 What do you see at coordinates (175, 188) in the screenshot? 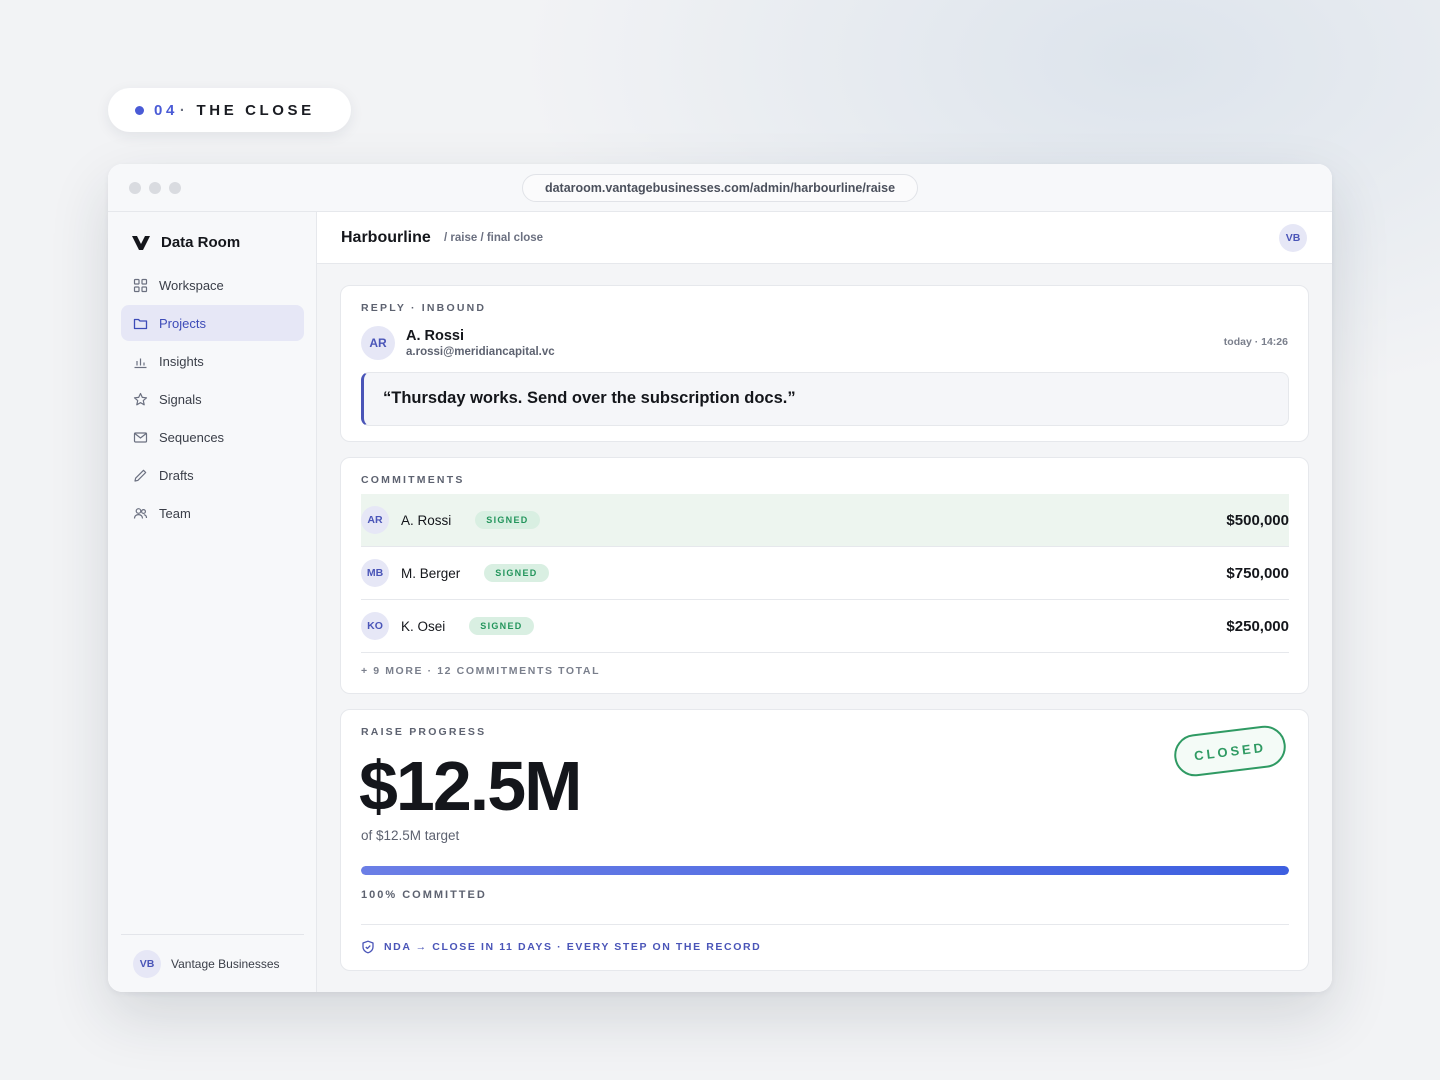
I see `maximize-window-button` at bounding box center [175, 188].